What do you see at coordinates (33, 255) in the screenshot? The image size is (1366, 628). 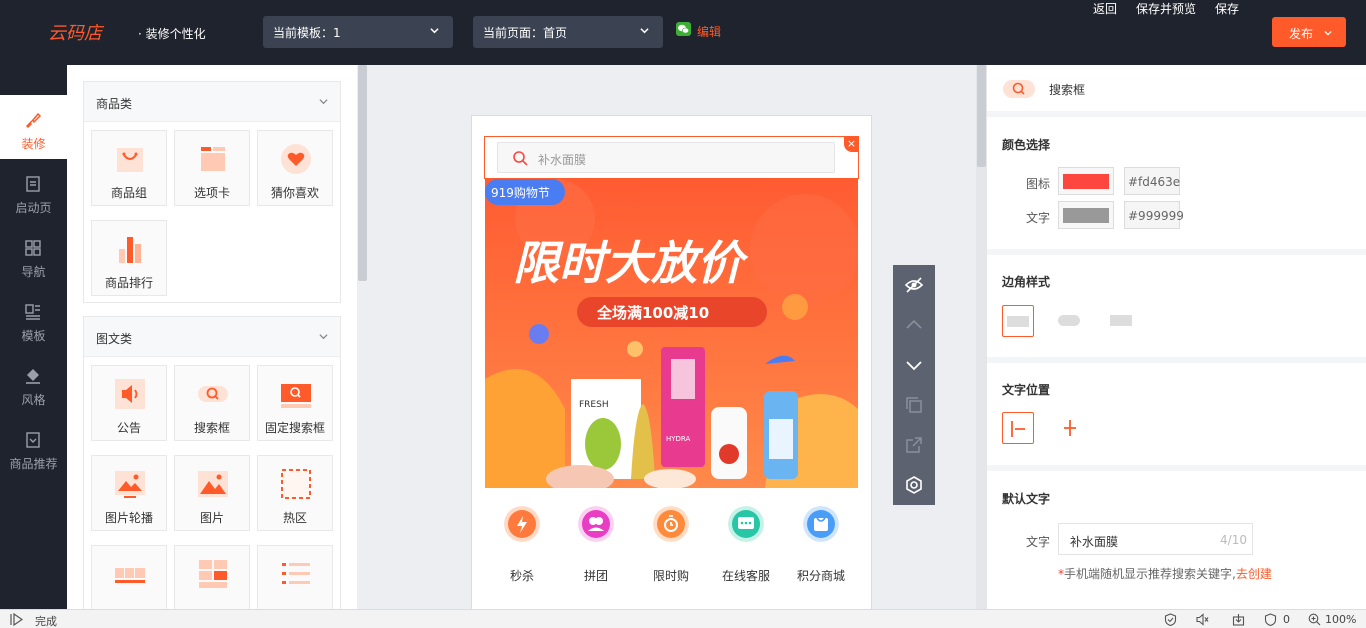 I see `nav-item-navigation: 导航` at bounding box center [33, 255].